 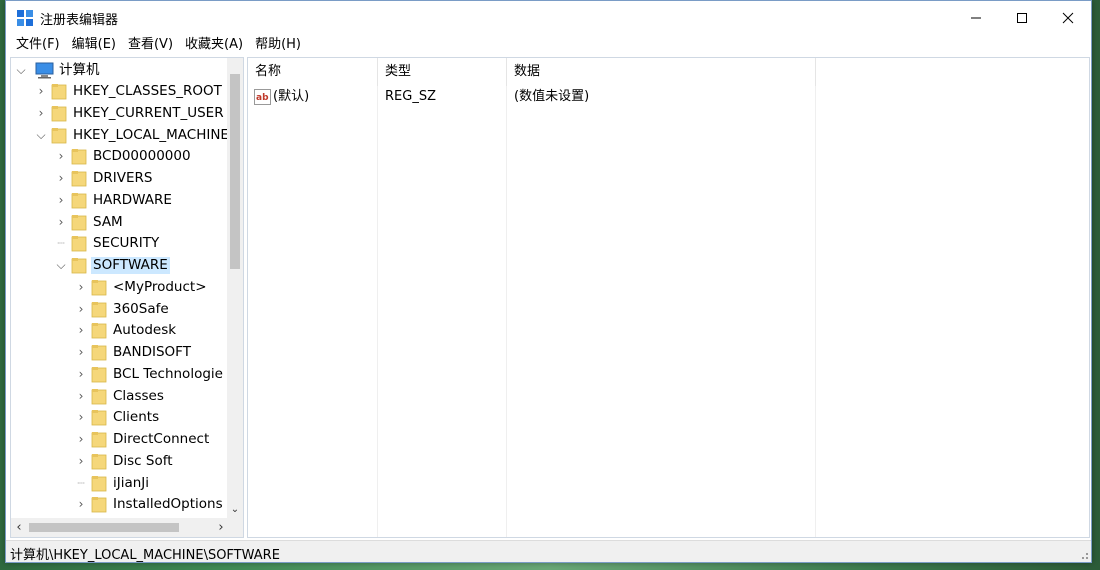 I want to click on tree-vertical-scrollbar: ⌄, so click(x=235, y=288).